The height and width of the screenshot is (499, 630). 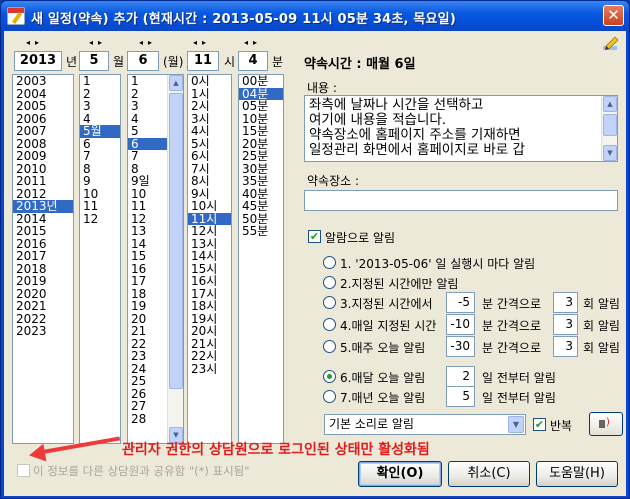 I want to click on minute-list-item: 35분, so click(x=261, y=181).